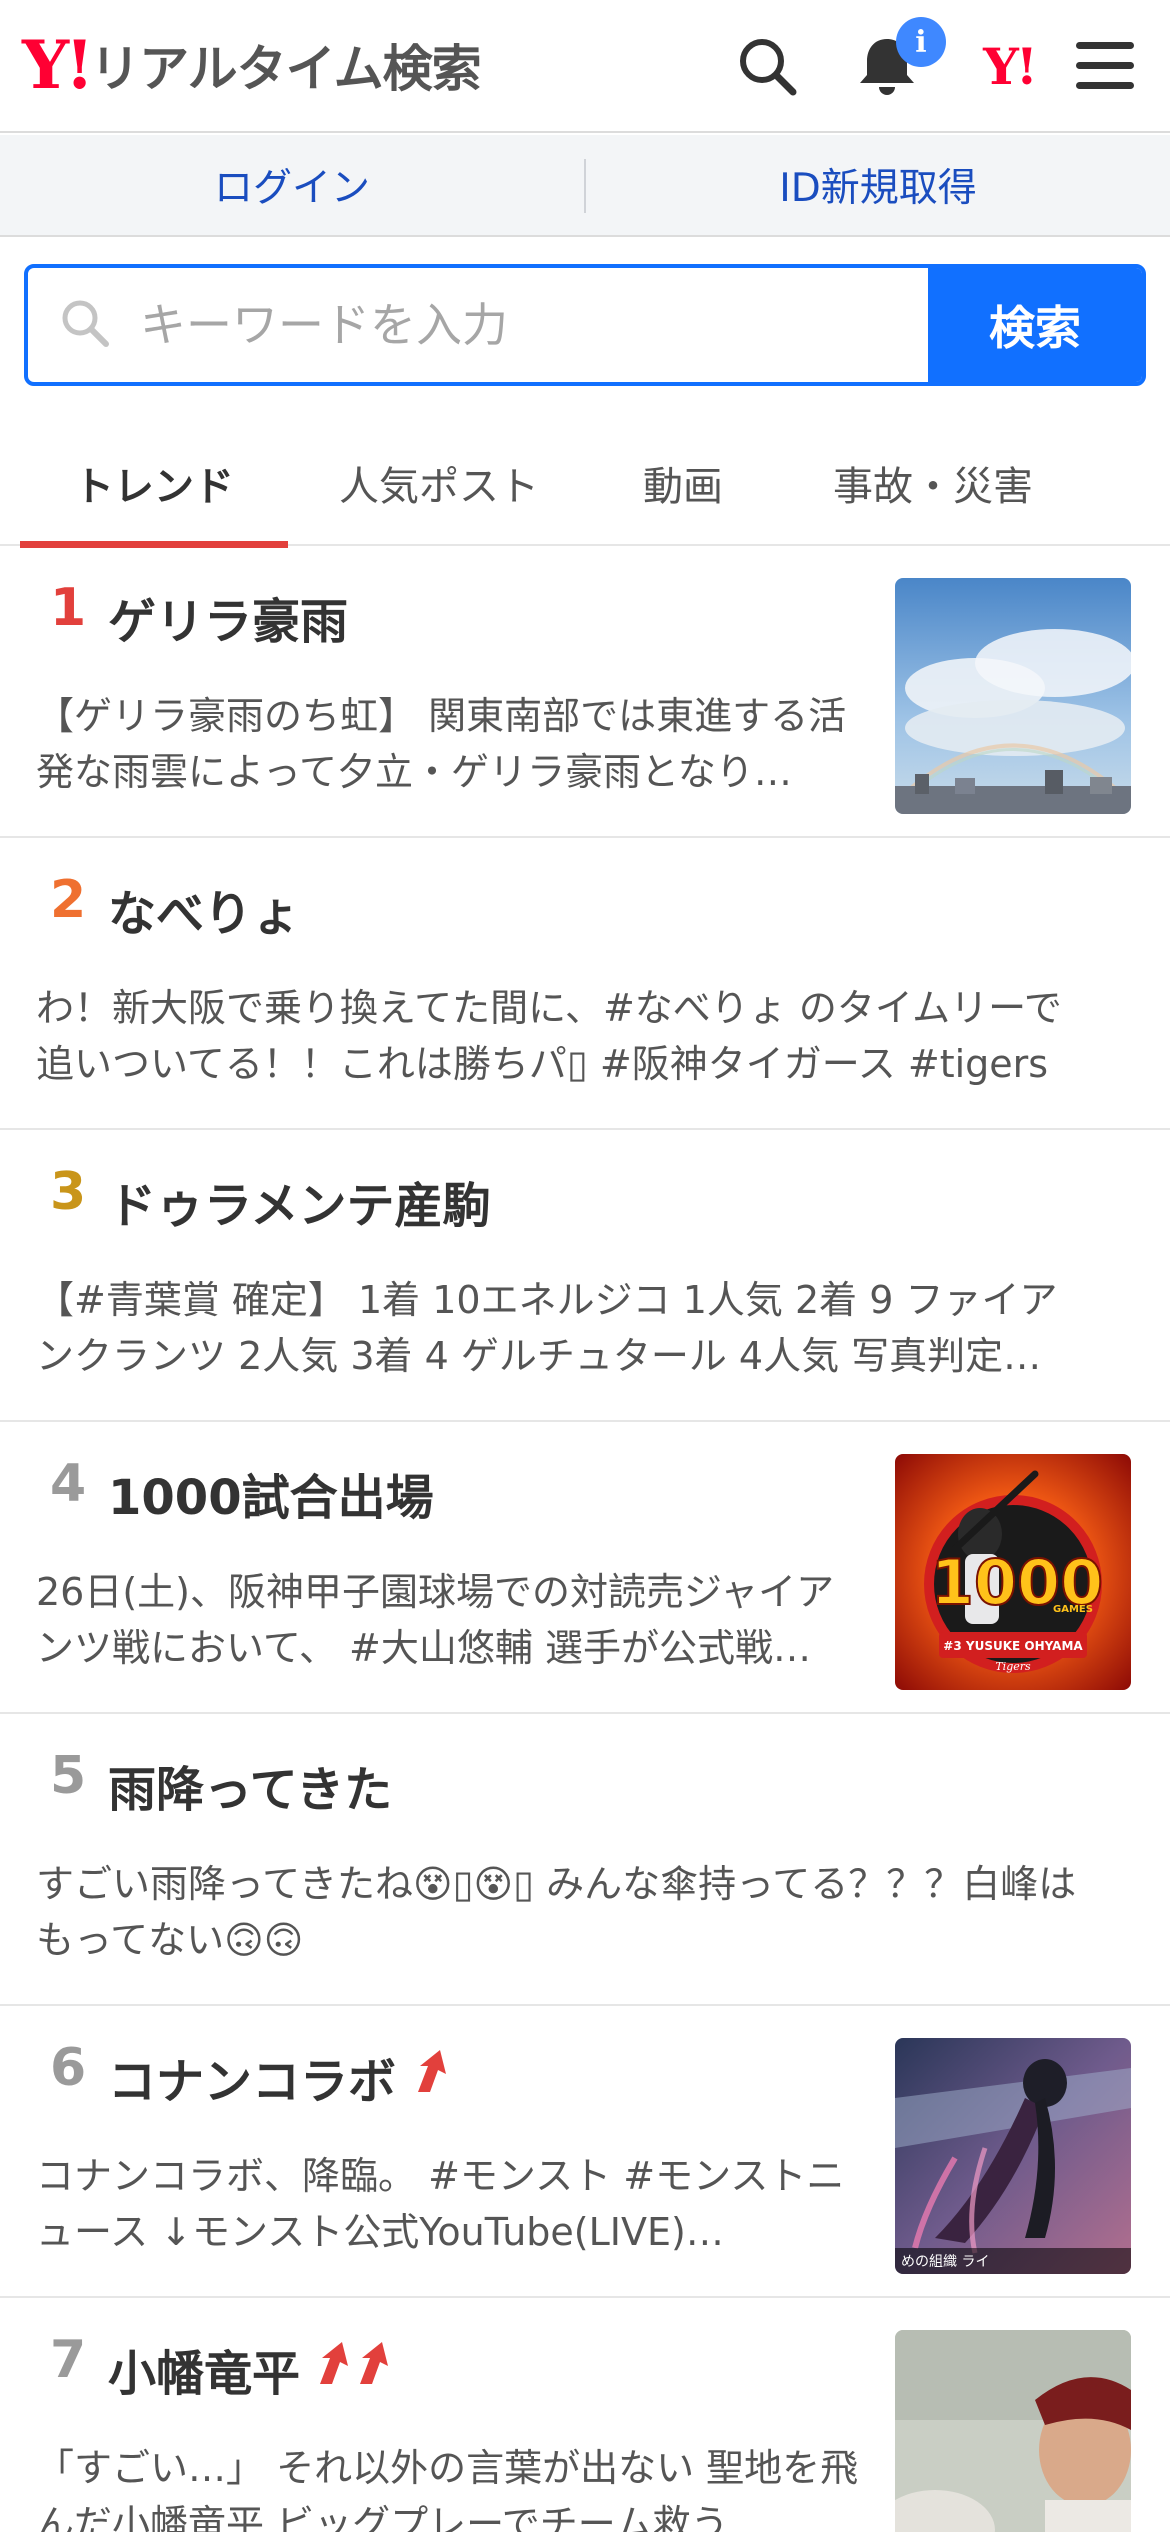 This screenshot has height=2532, width=1170. Describe the element at coordinates (556, 1912) in the screenshot. I see `trend-description: すごい雨降ってきたね😵▯😵▯ みんな傘持ってる？？？白峰はもってない🙃🙃` at that location.